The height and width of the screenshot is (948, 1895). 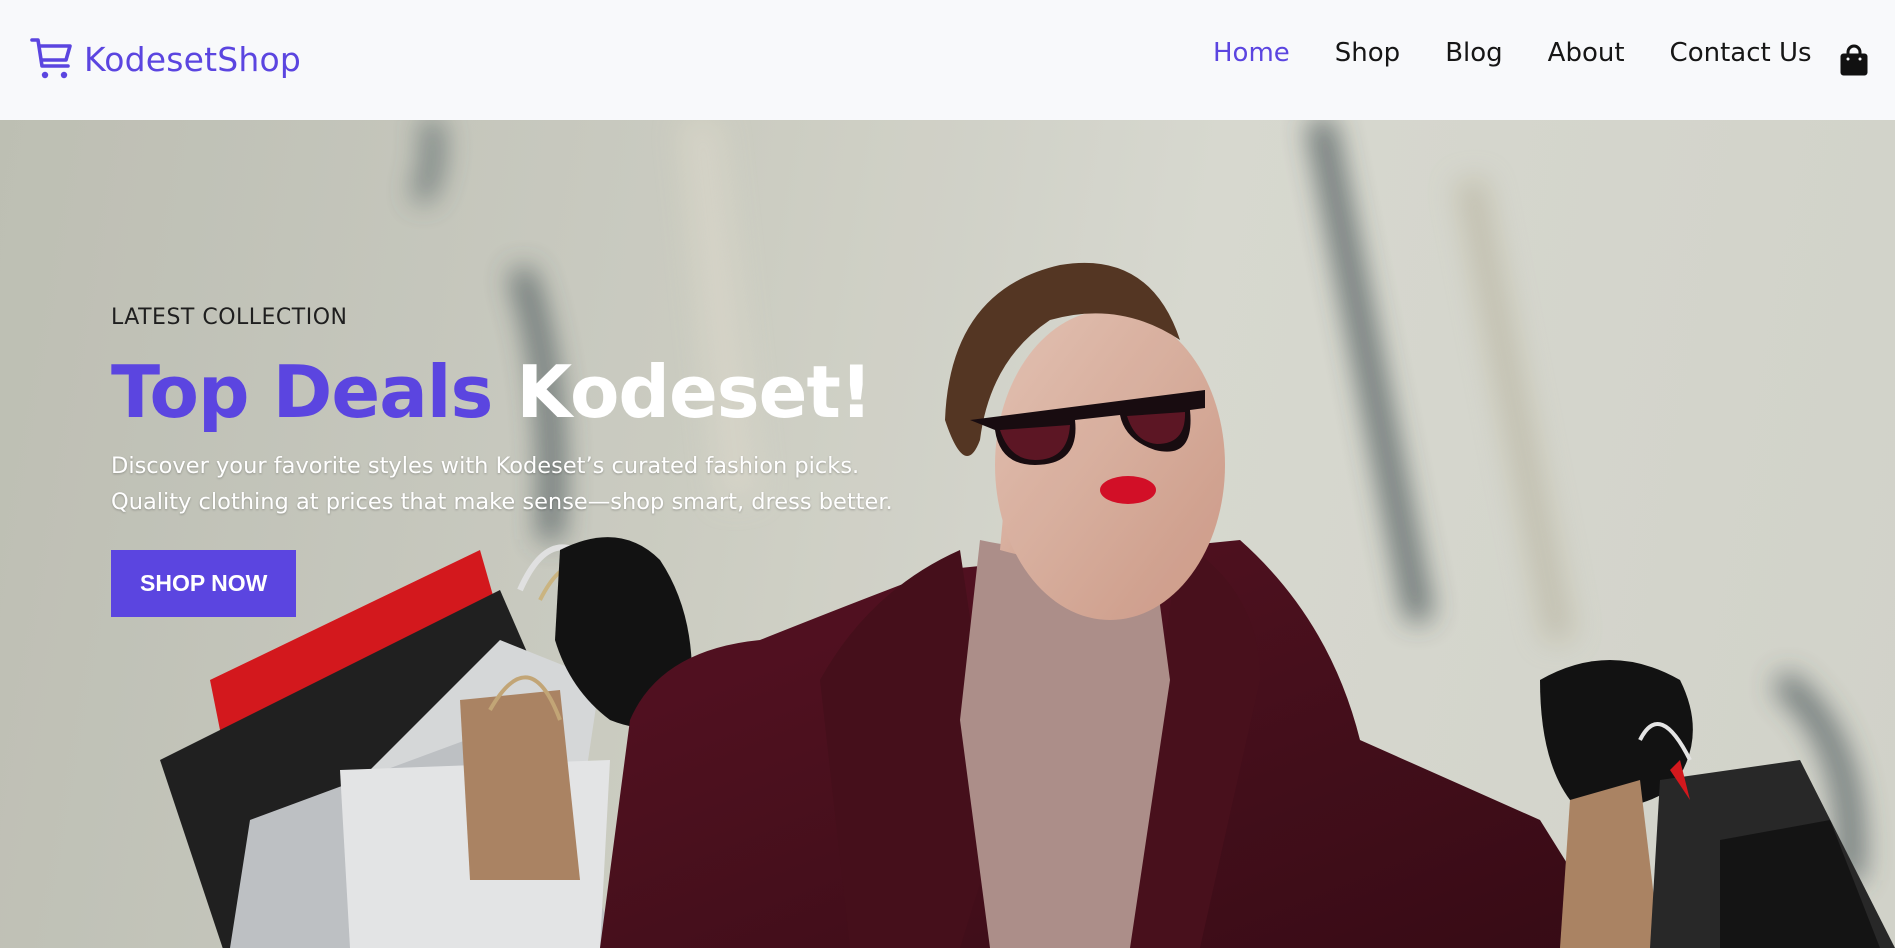 What do you see at coordinates (1586, 53) in the screenshot?
I see `nav-about: About` at bounding box center [1586, 53].